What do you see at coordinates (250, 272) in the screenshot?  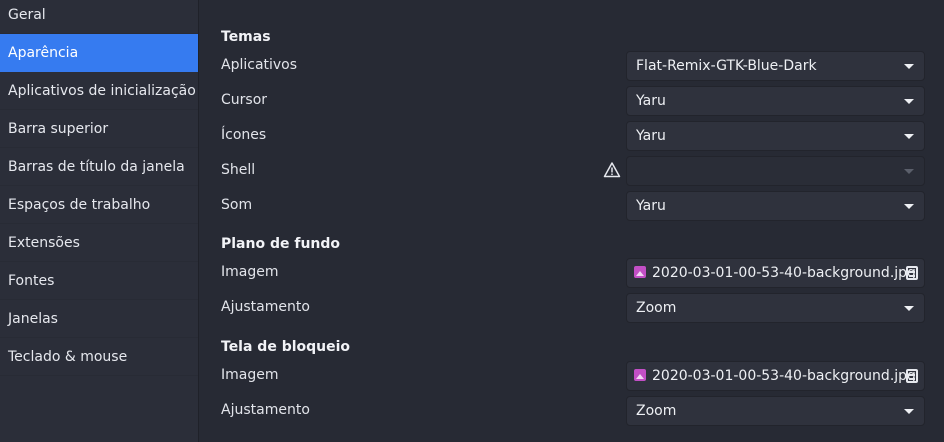 I see `background-image-label: Imagem` at bounding box center [250, 272].